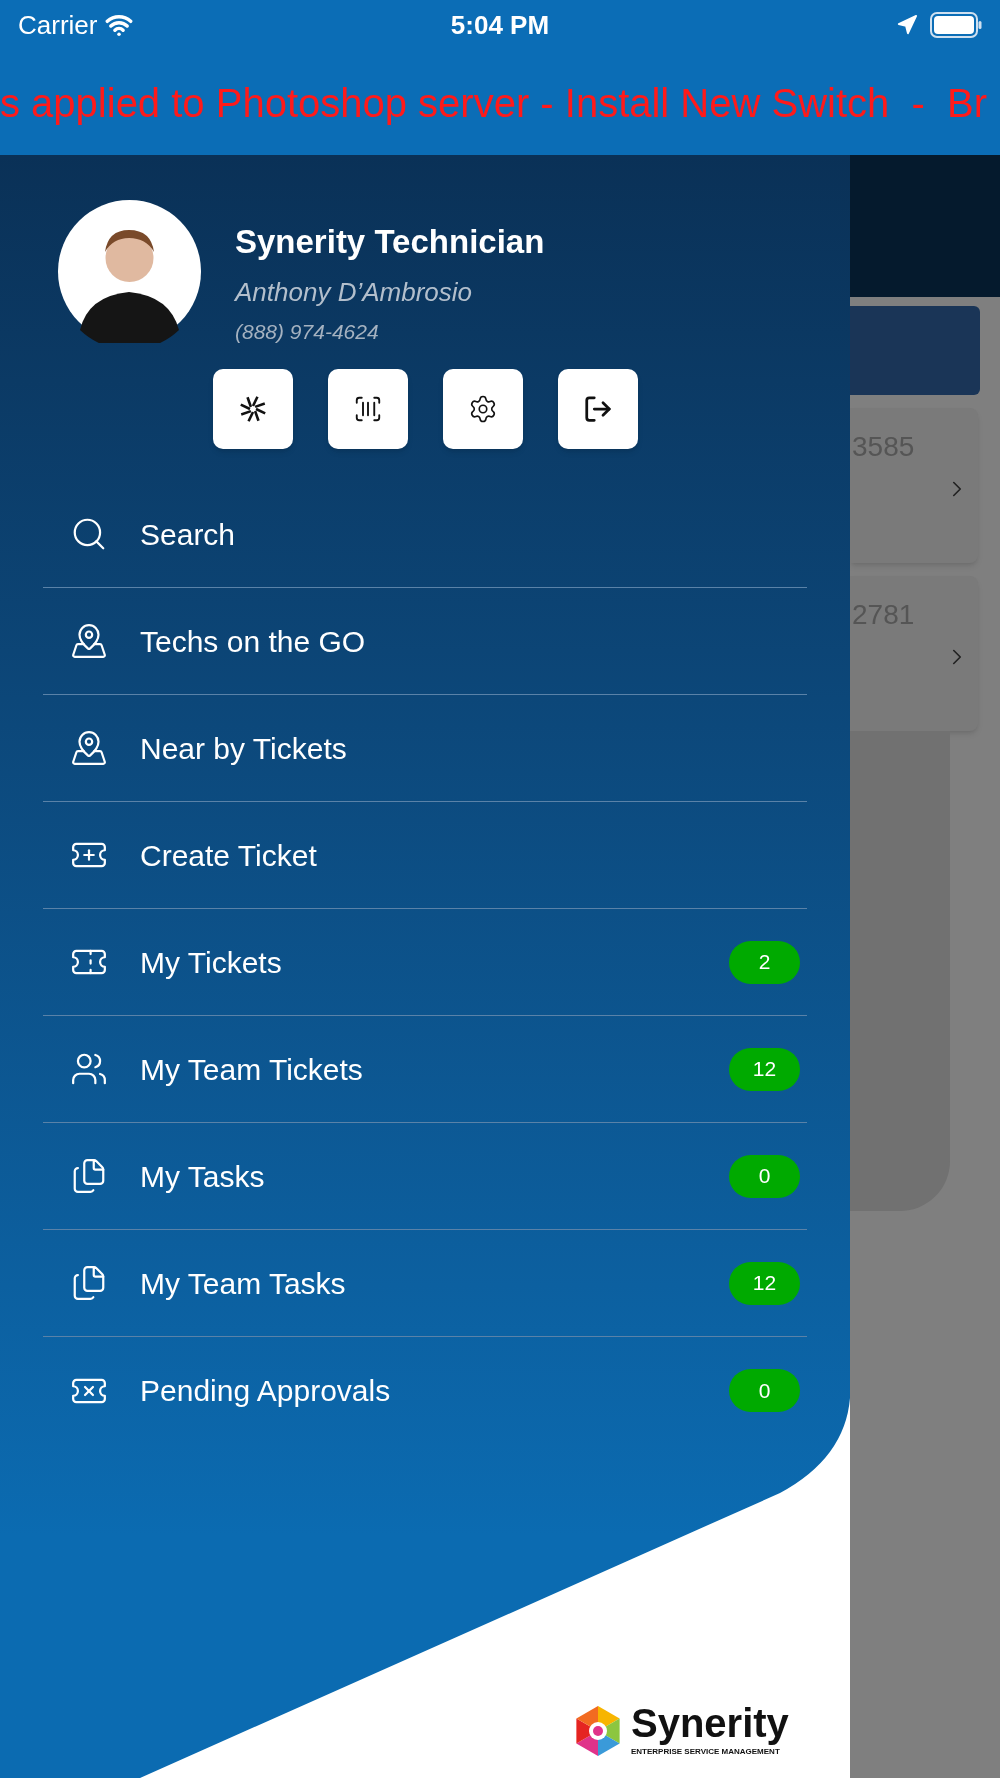  Describe the element at coordinates (470, 855) in the screenshot. I see `menu-item: Create Ticket` at that location.